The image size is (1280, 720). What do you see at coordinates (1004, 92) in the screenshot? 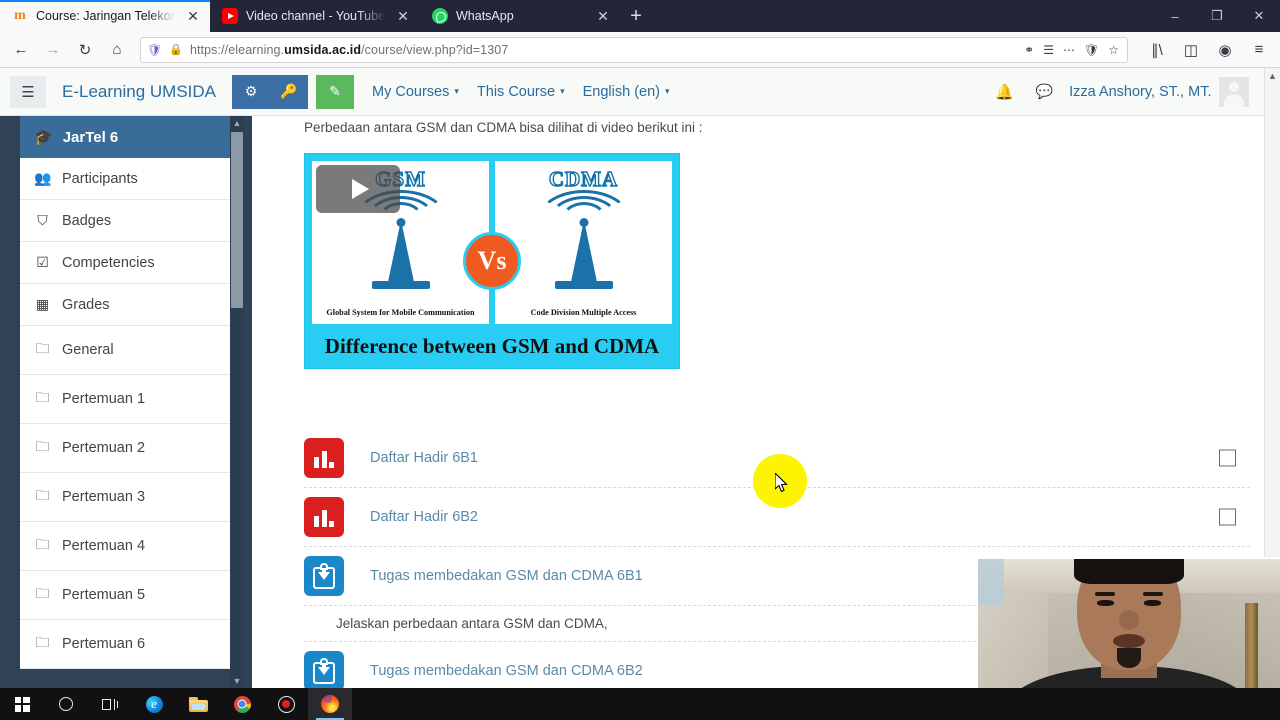
I see `bell-icon: 🔔` at bounding box center [1004, 92].